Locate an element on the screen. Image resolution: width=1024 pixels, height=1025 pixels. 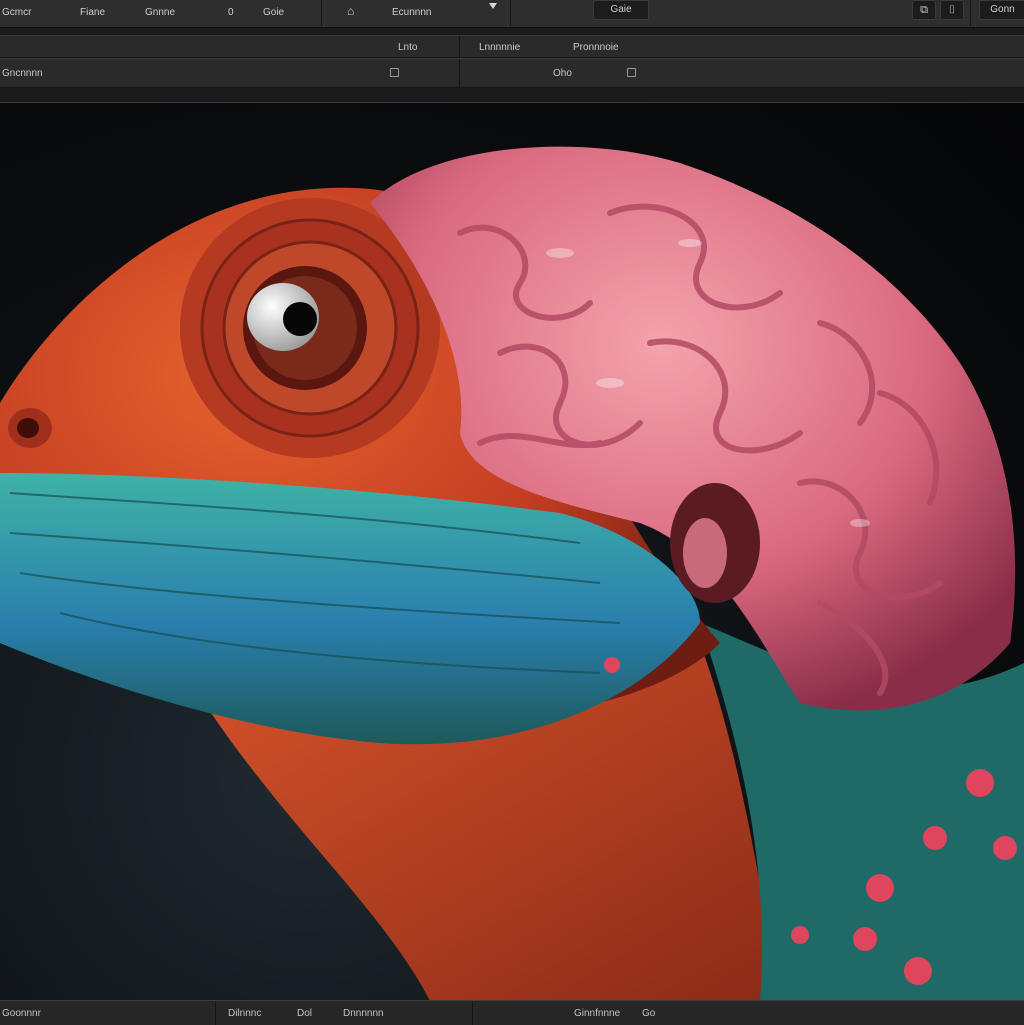
status-item-dnnnnnn: Dnnnnnn is located at coordinates (363, 1013).